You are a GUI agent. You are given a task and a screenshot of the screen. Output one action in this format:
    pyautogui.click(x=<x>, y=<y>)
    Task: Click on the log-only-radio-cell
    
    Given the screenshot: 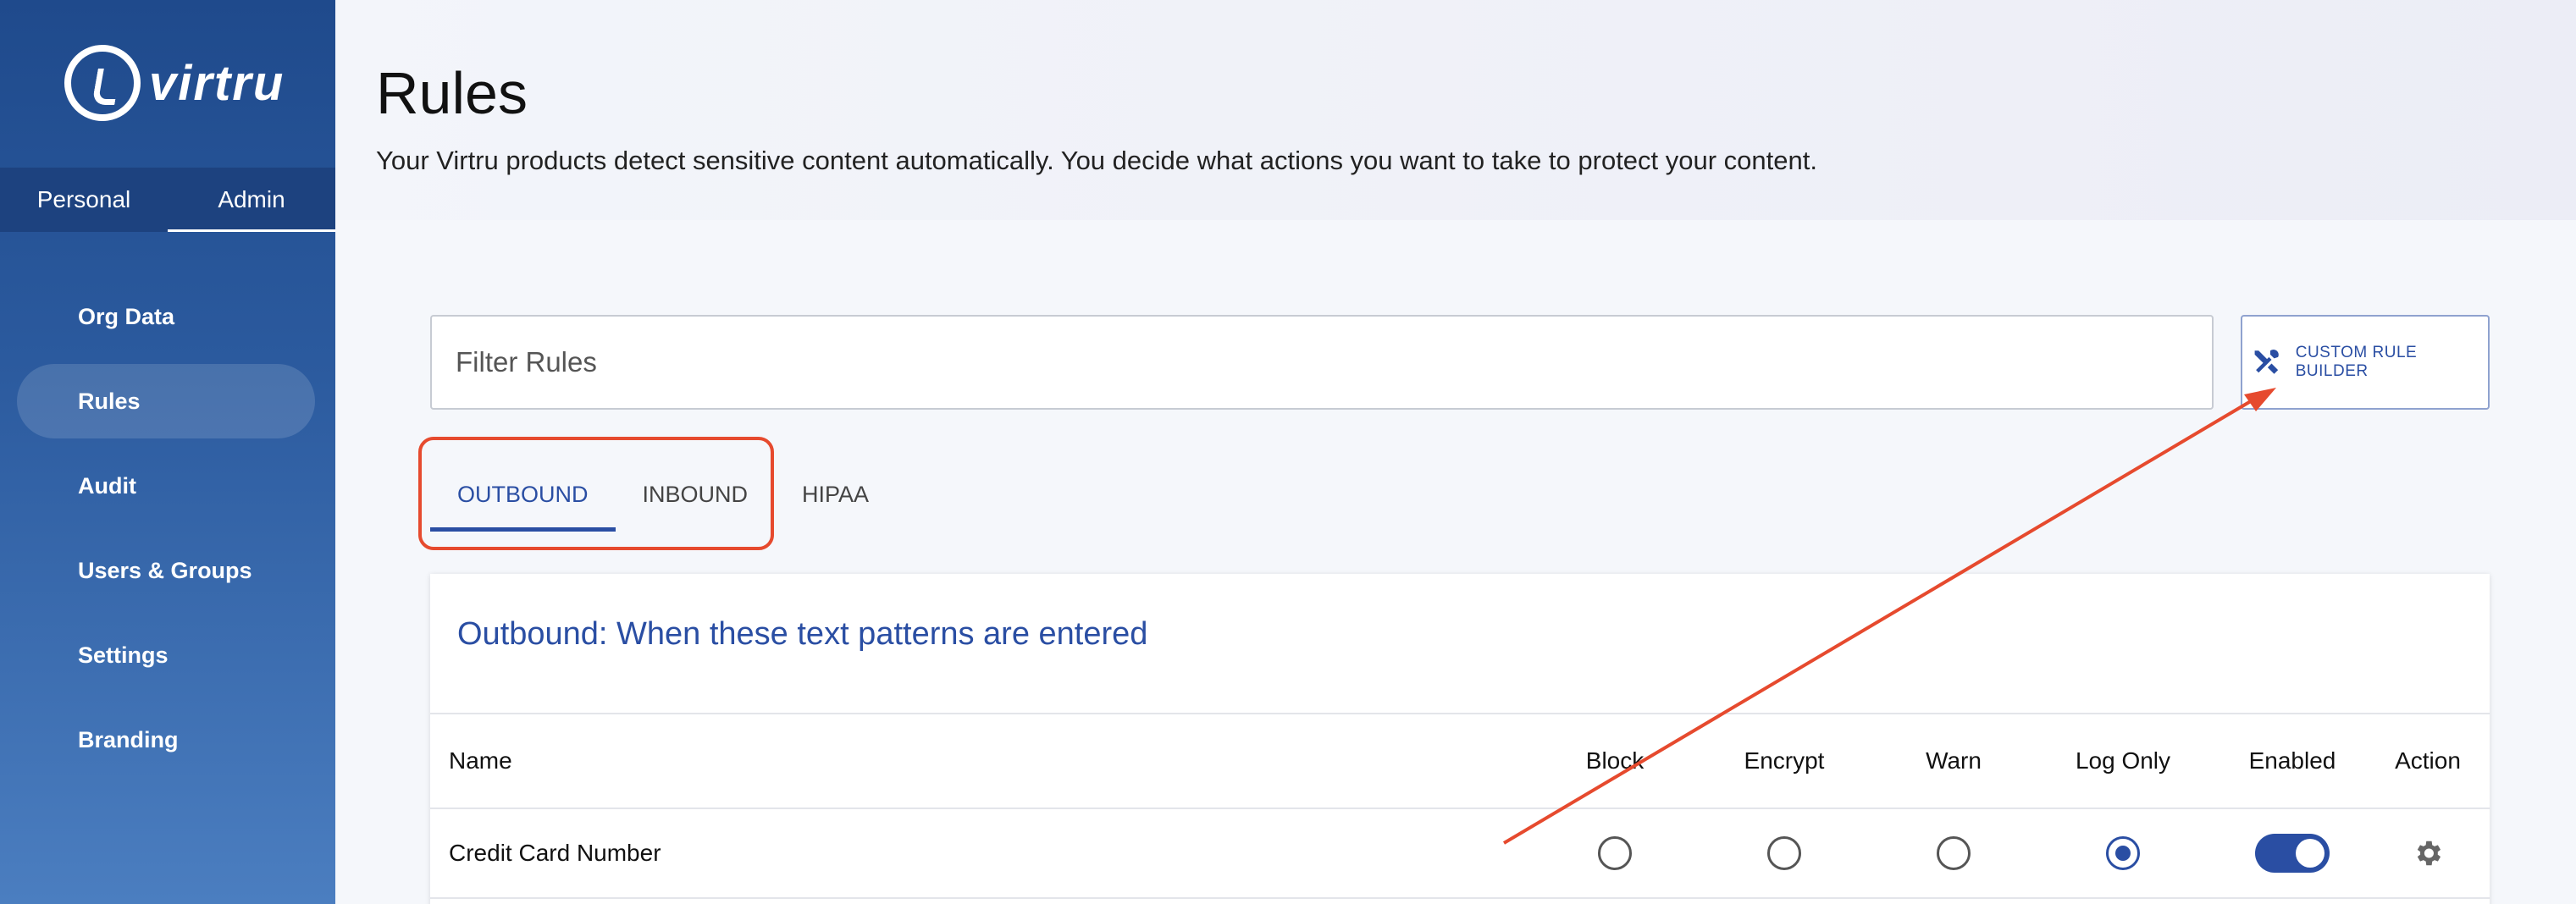 What is the action you would take?
    pyautogui.click(x=2123, y=853)
    